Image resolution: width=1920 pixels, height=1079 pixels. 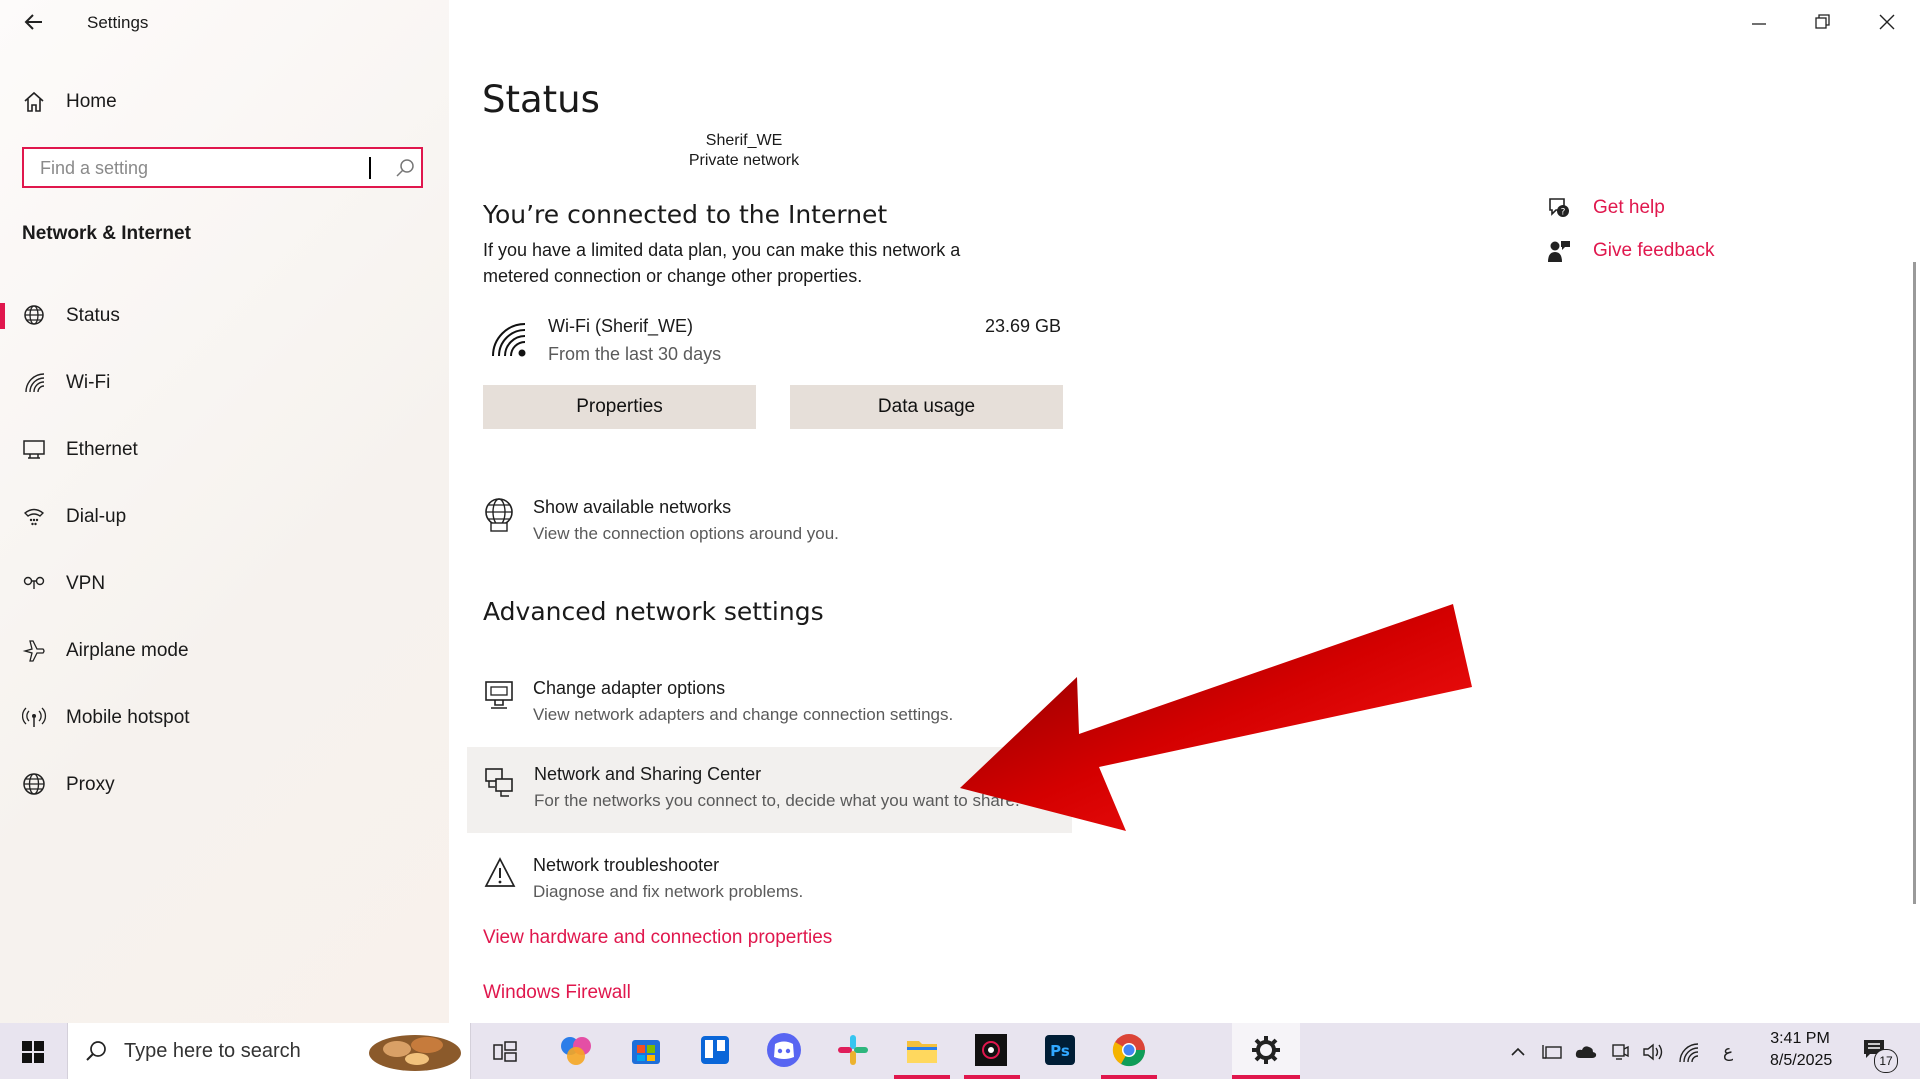 What do you see at coordinates (35, 785) in the screenshot?
I see `globe-icon` at bounding box center [35, 785].